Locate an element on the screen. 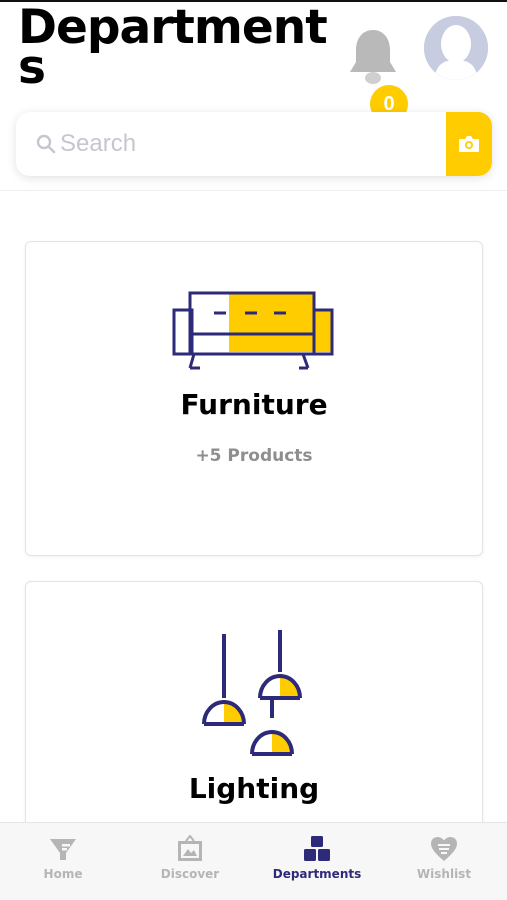 The image size is (507, 900). search-bar is located at coordinates (254, 144).